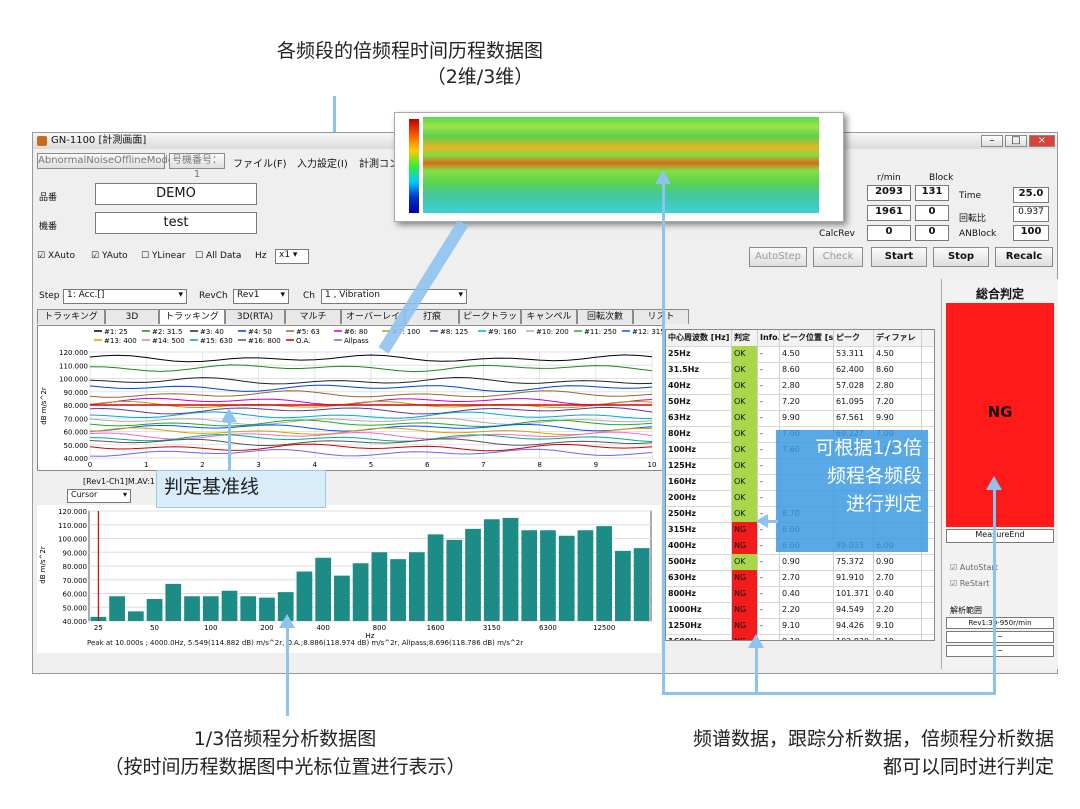  What do you see at coordinates (125, 296) in the screenshot?
I see `step-select: 1: Acc.[] ▾` at bounding box center [125, 296].